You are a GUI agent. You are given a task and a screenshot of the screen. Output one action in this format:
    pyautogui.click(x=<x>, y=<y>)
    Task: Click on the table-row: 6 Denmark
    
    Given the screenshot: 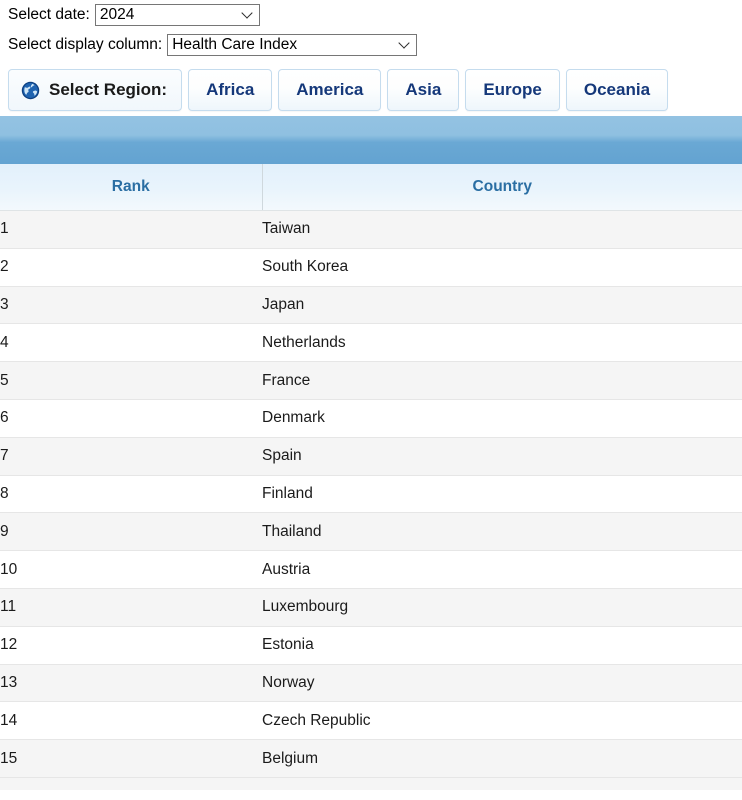 What is the action you would take?
    pyautogui.click(x=371, y=418)
    